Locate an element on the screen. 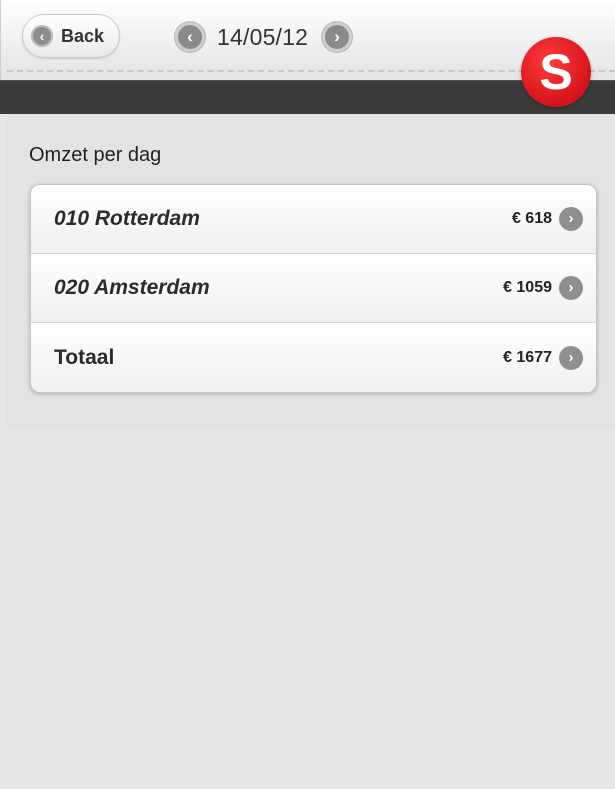 The width and height of the screenshot is (615, 789). back-button-label: Back is located at coordinates (83, 35).